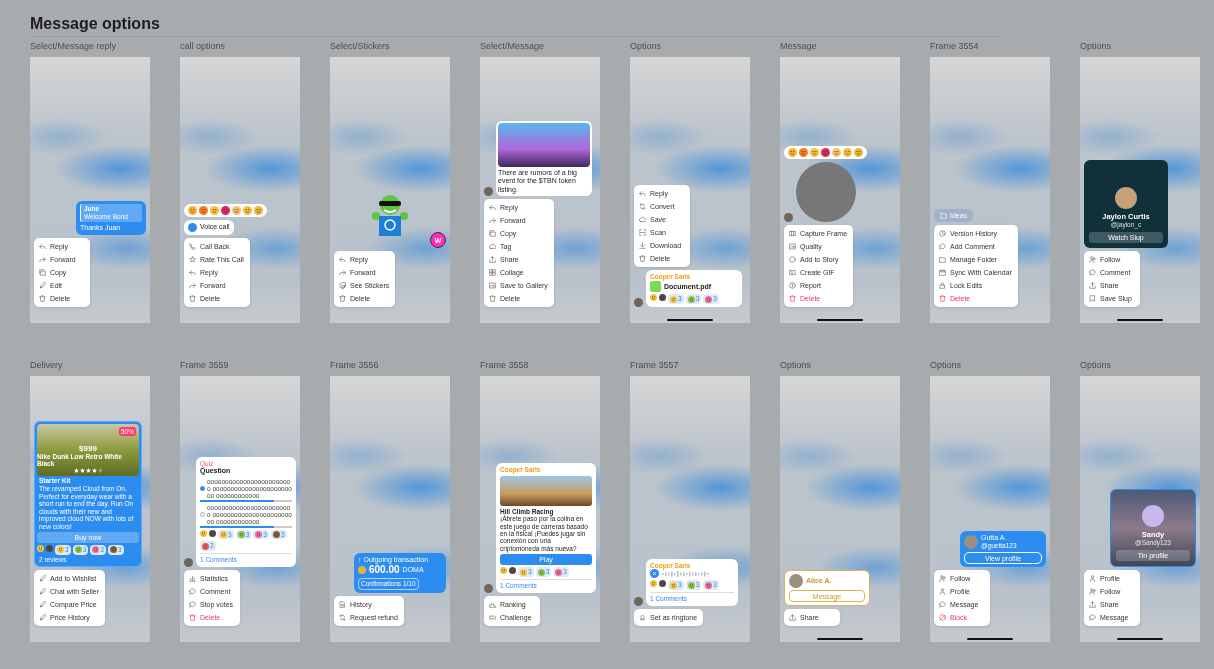  What do you see at coordinates (942, 285) in the screenshot?
I see `lock-icon` at bounding box center [942, 285].